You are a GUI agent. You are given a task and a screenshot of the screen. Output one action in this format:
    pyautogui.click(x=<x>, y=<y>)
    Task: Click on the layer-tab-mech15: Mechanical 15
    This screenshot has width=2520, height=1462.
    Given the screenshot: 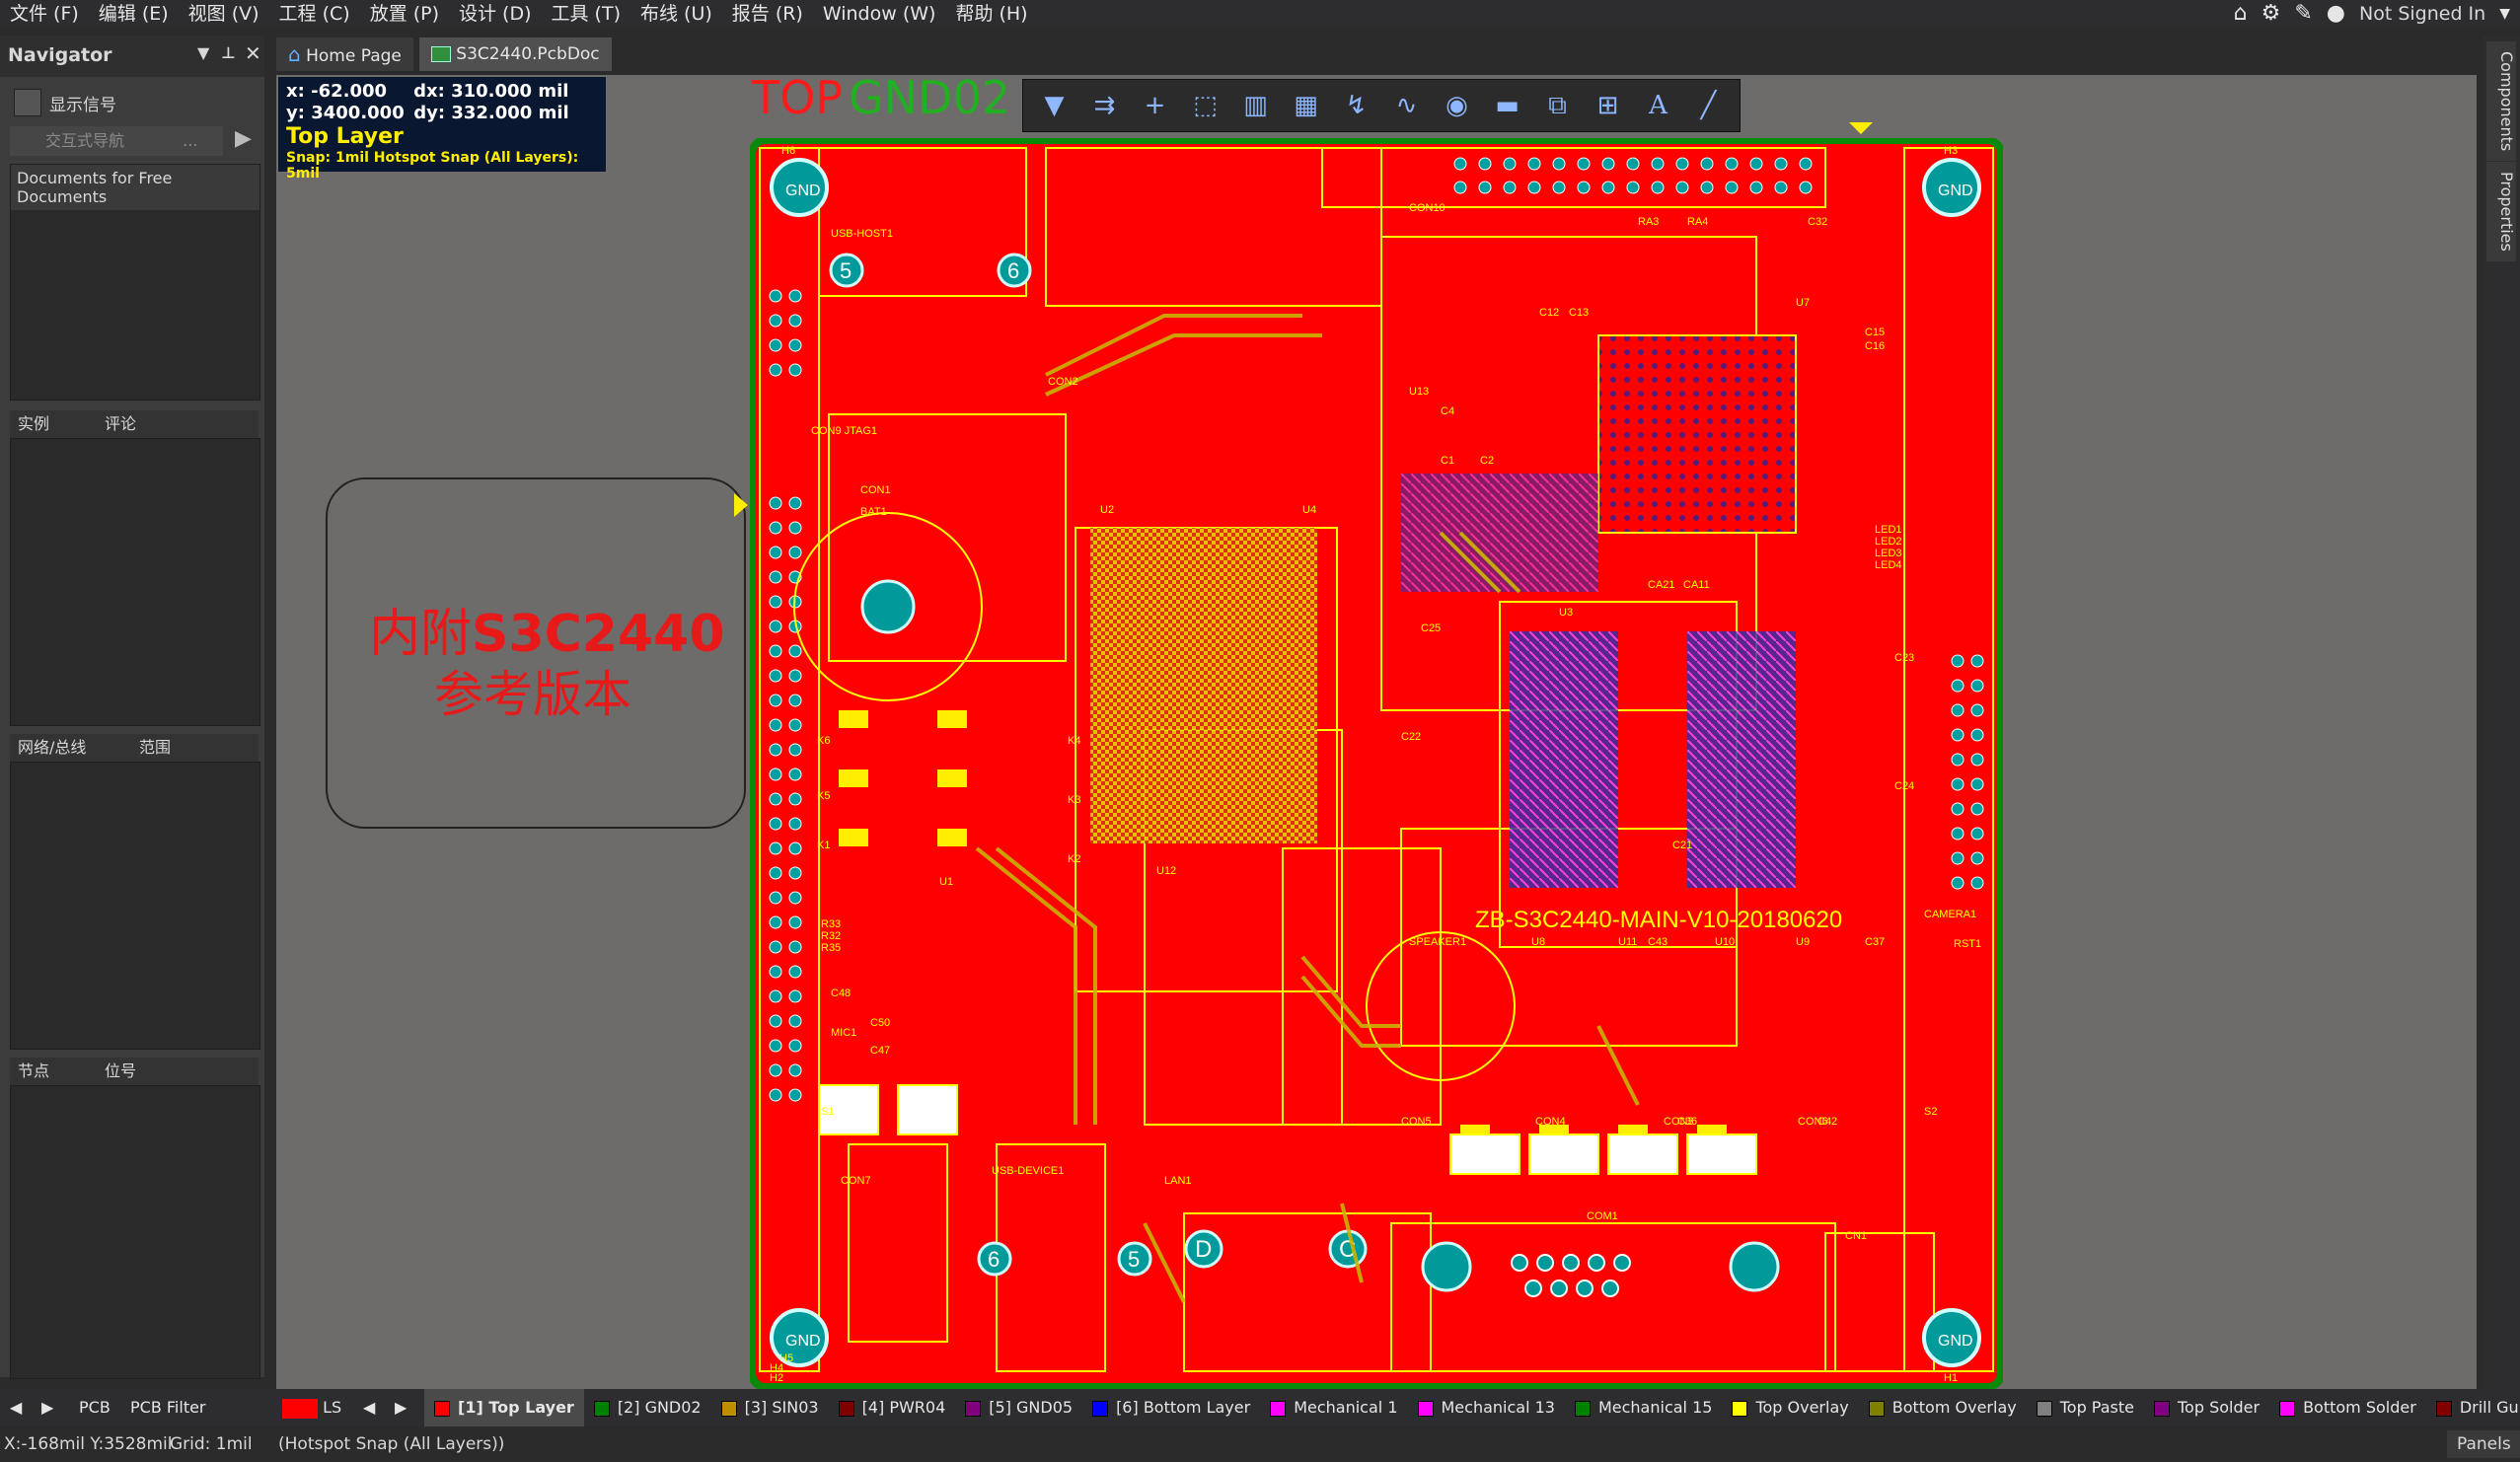 What is the action you would take?
    pyautogui.click(x=1643, y=1407)
    